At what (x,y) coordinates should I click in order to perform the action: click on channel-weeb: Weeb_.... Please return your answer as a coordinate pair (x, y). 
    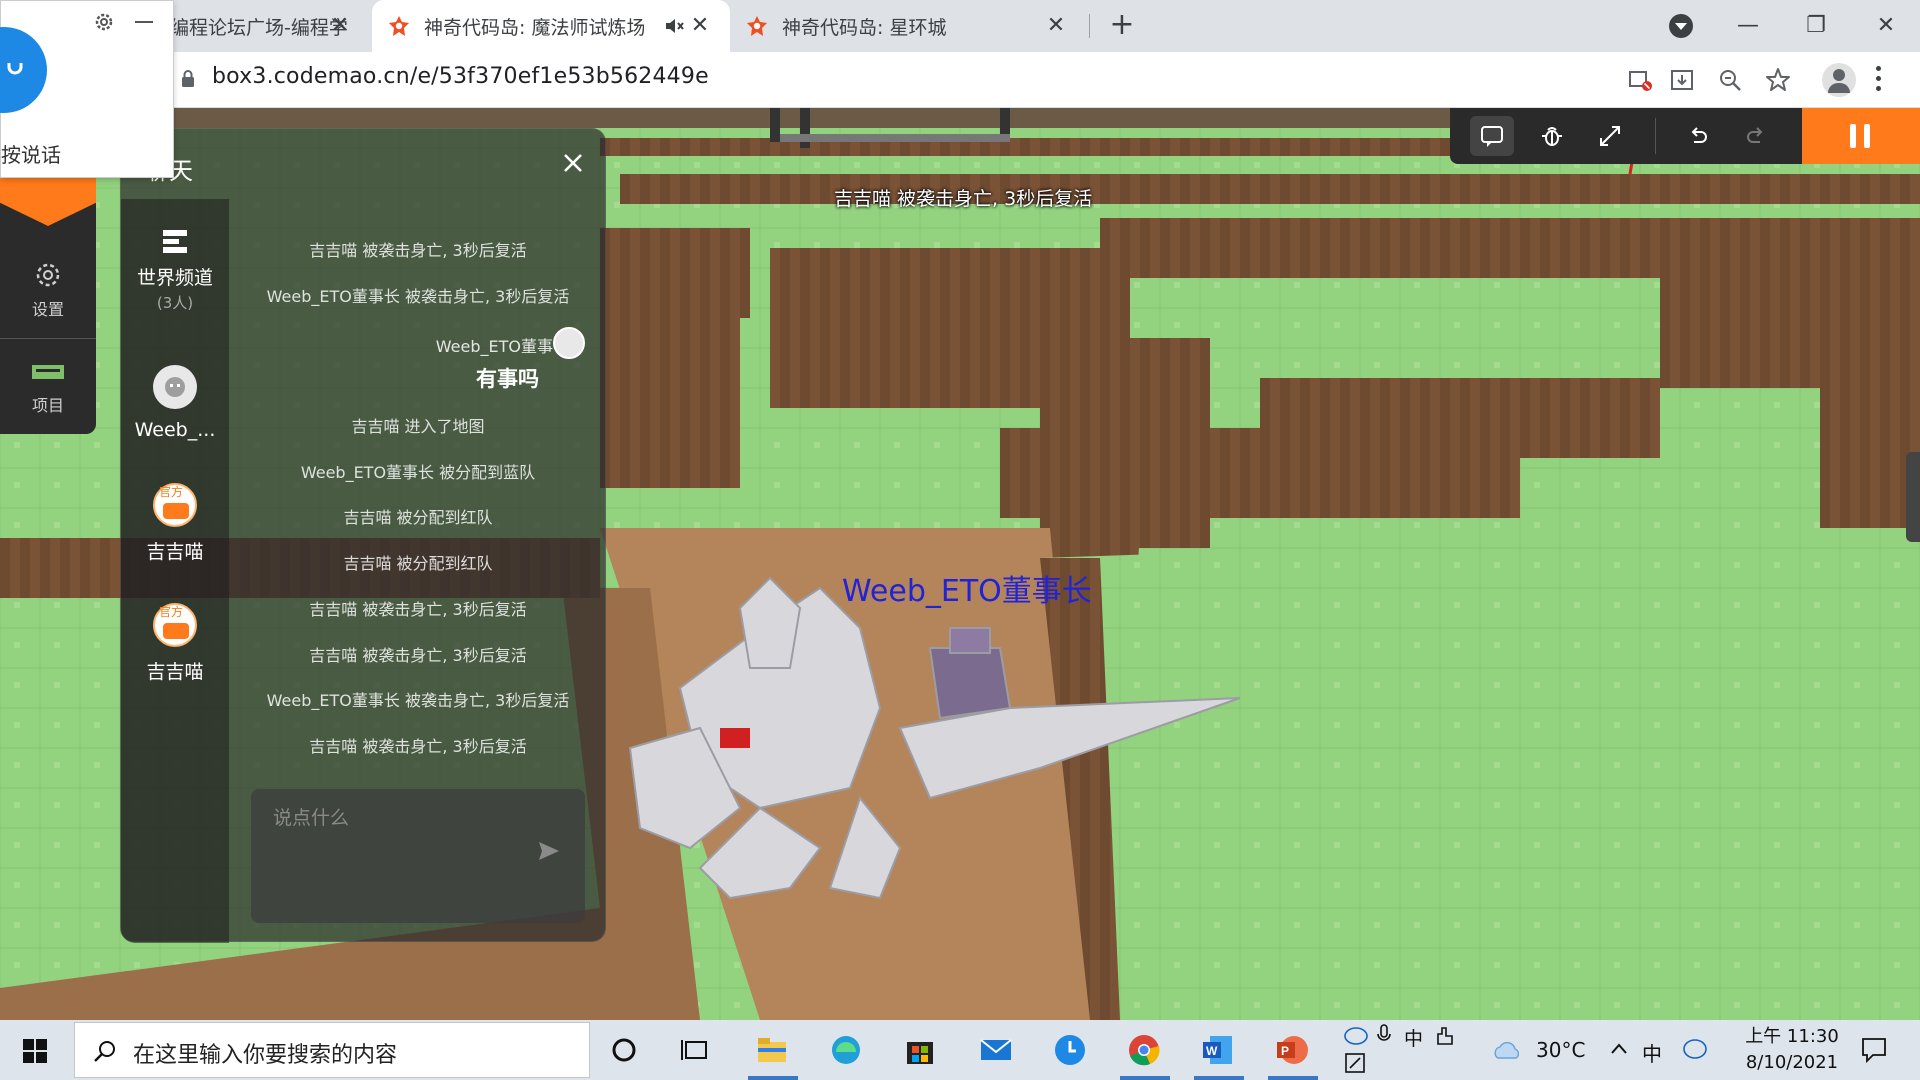
    Looking at the image, I should click on (175, 403).